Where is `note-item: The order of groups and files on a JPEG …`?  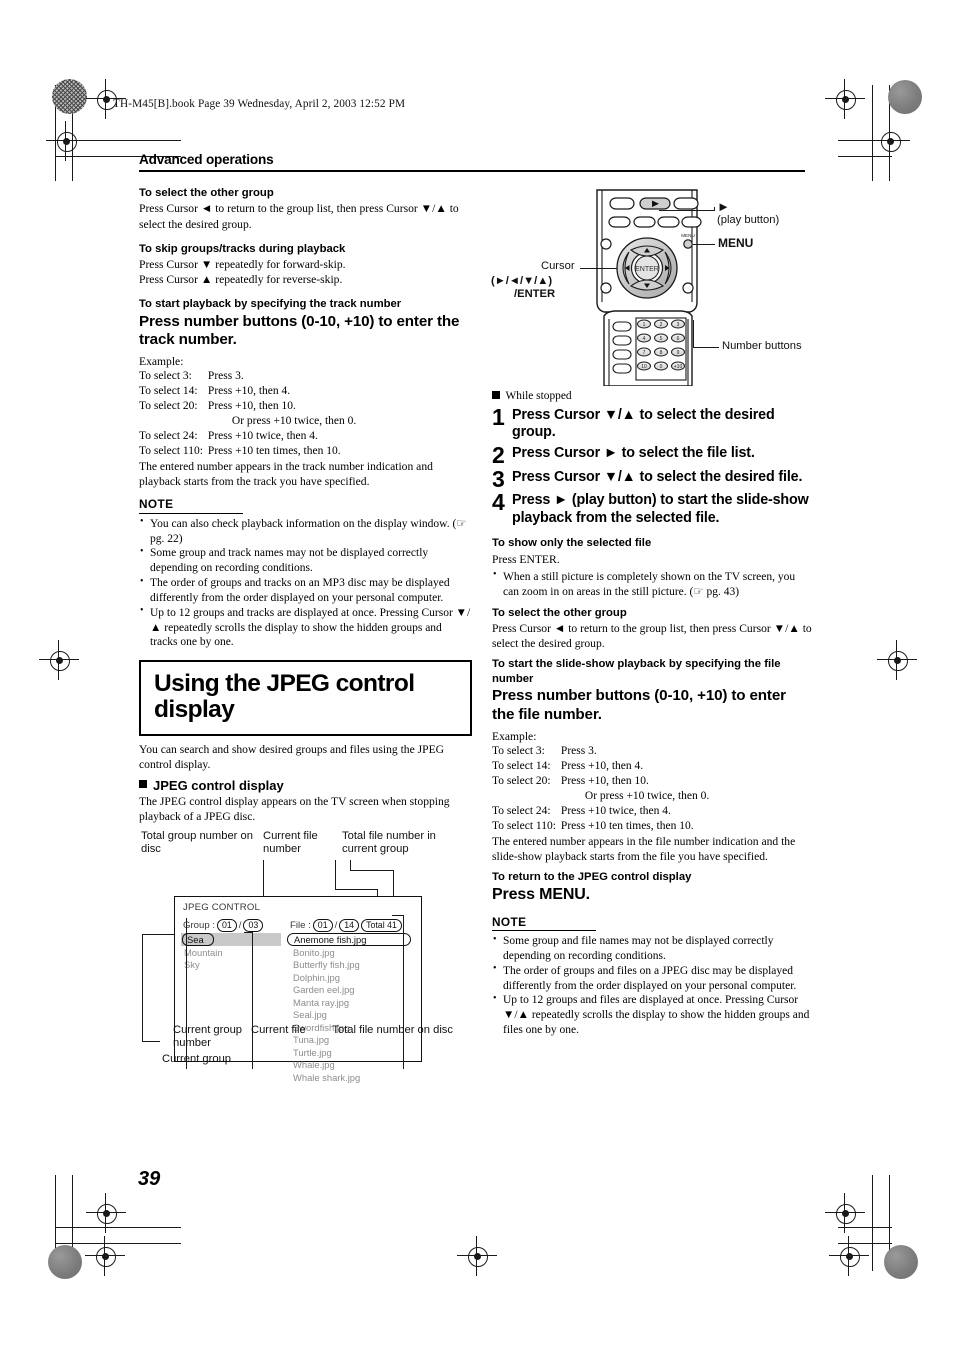 note-item: The order of groups and files on a JPEG … is located at coordinates (652, 978).